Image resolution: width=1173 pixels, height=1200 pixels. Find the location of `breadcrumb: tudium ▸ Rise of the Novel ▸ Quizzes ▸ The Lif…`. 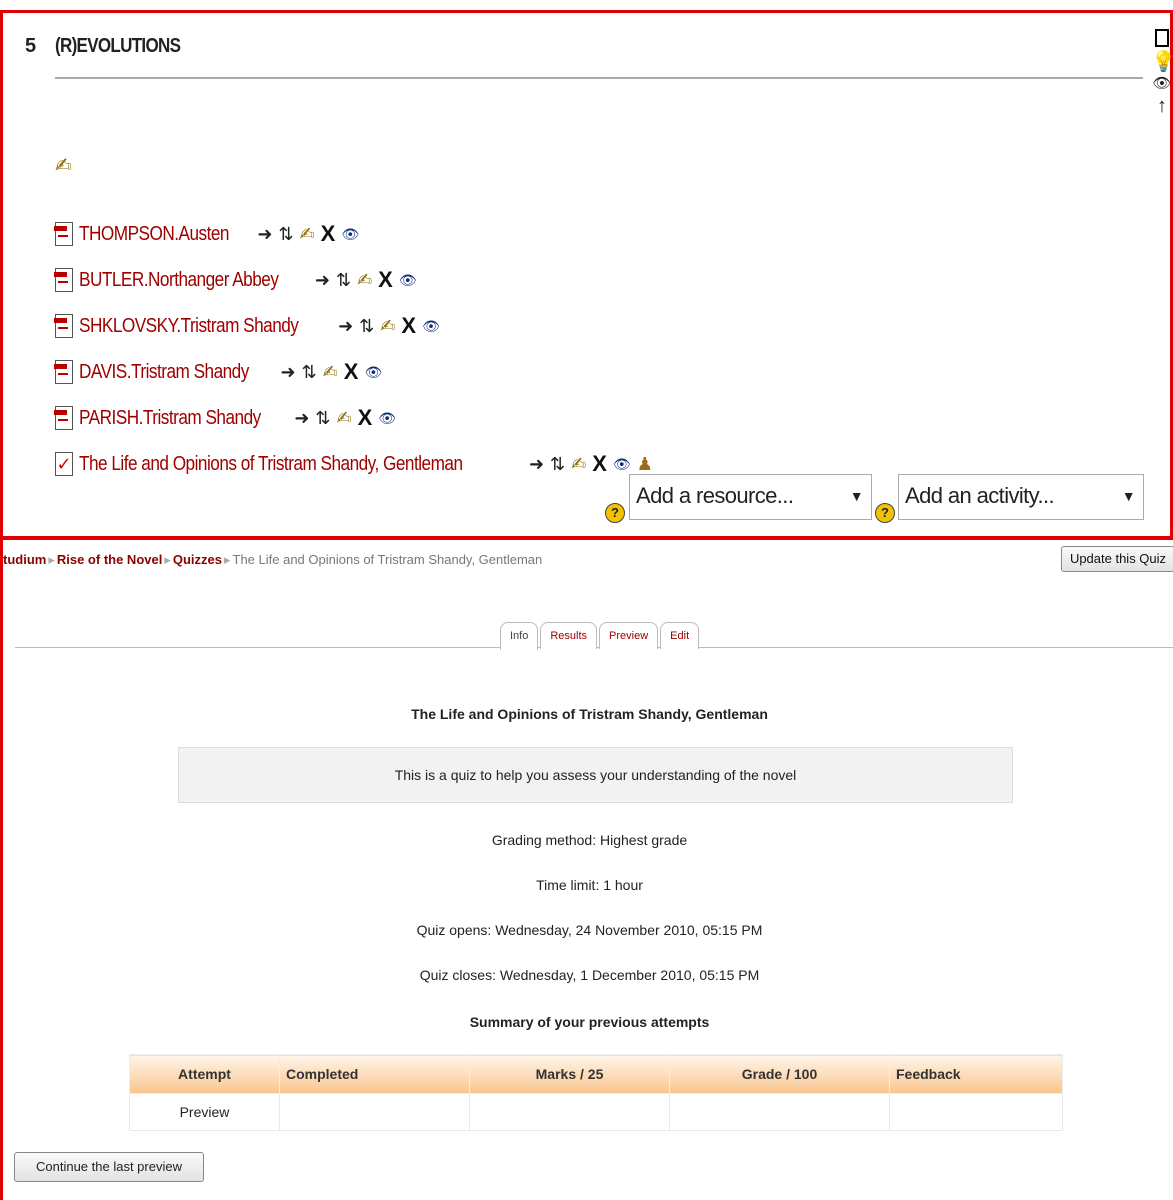

breadcrumb: tudium ▸ Rise of the Novel ▸ Quizzes ▸ The Lif… is located at coordinates (273, 559).